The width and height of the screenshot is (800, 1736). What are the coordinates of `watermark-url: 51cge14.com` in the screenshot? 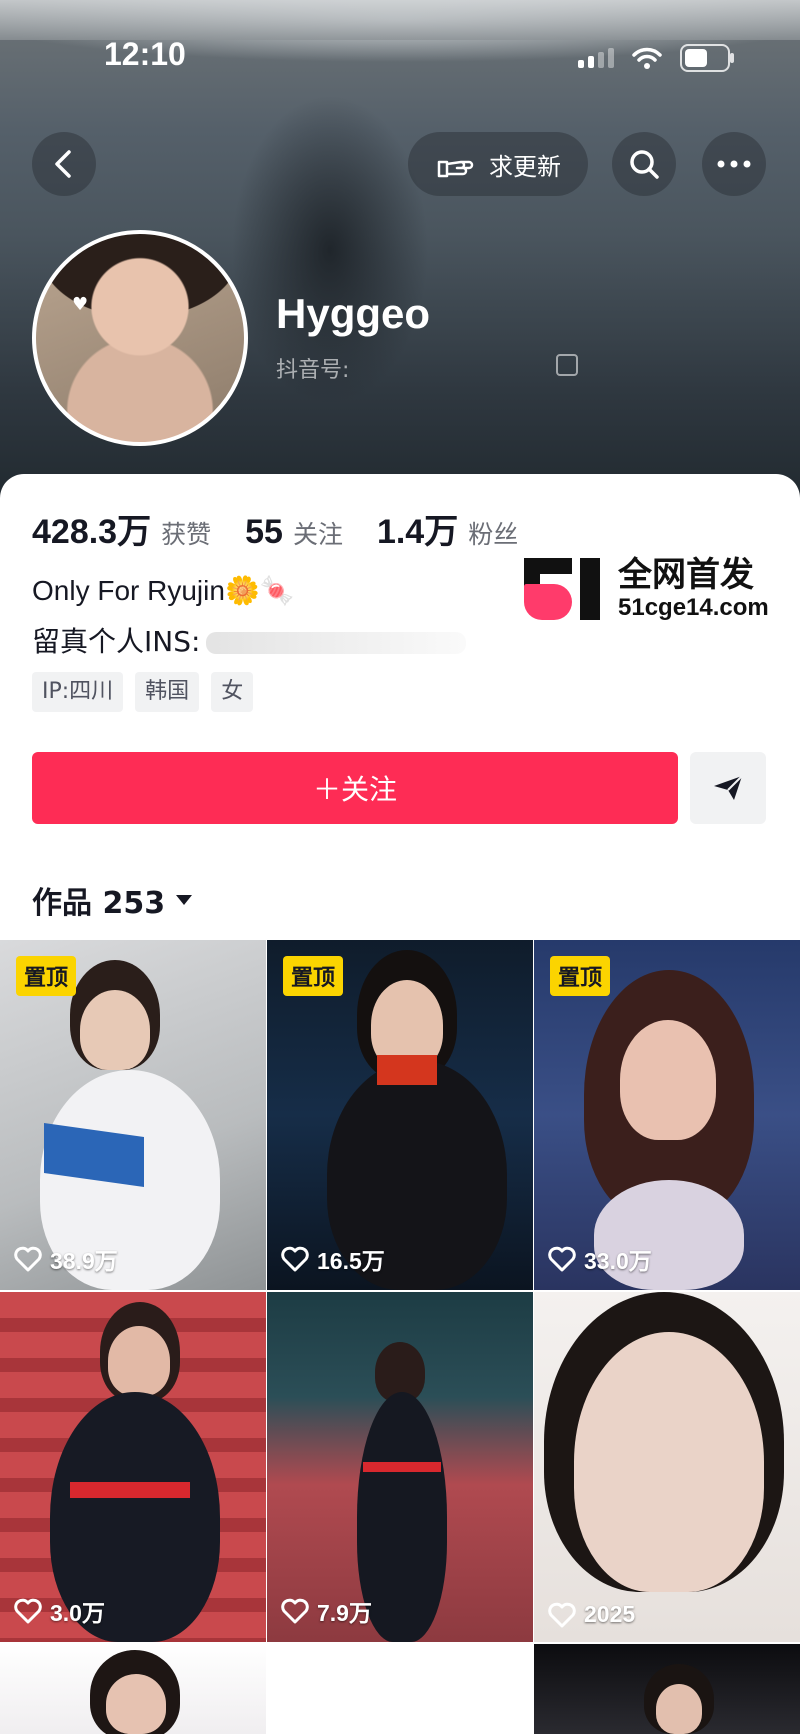 It's located at (693, 607).